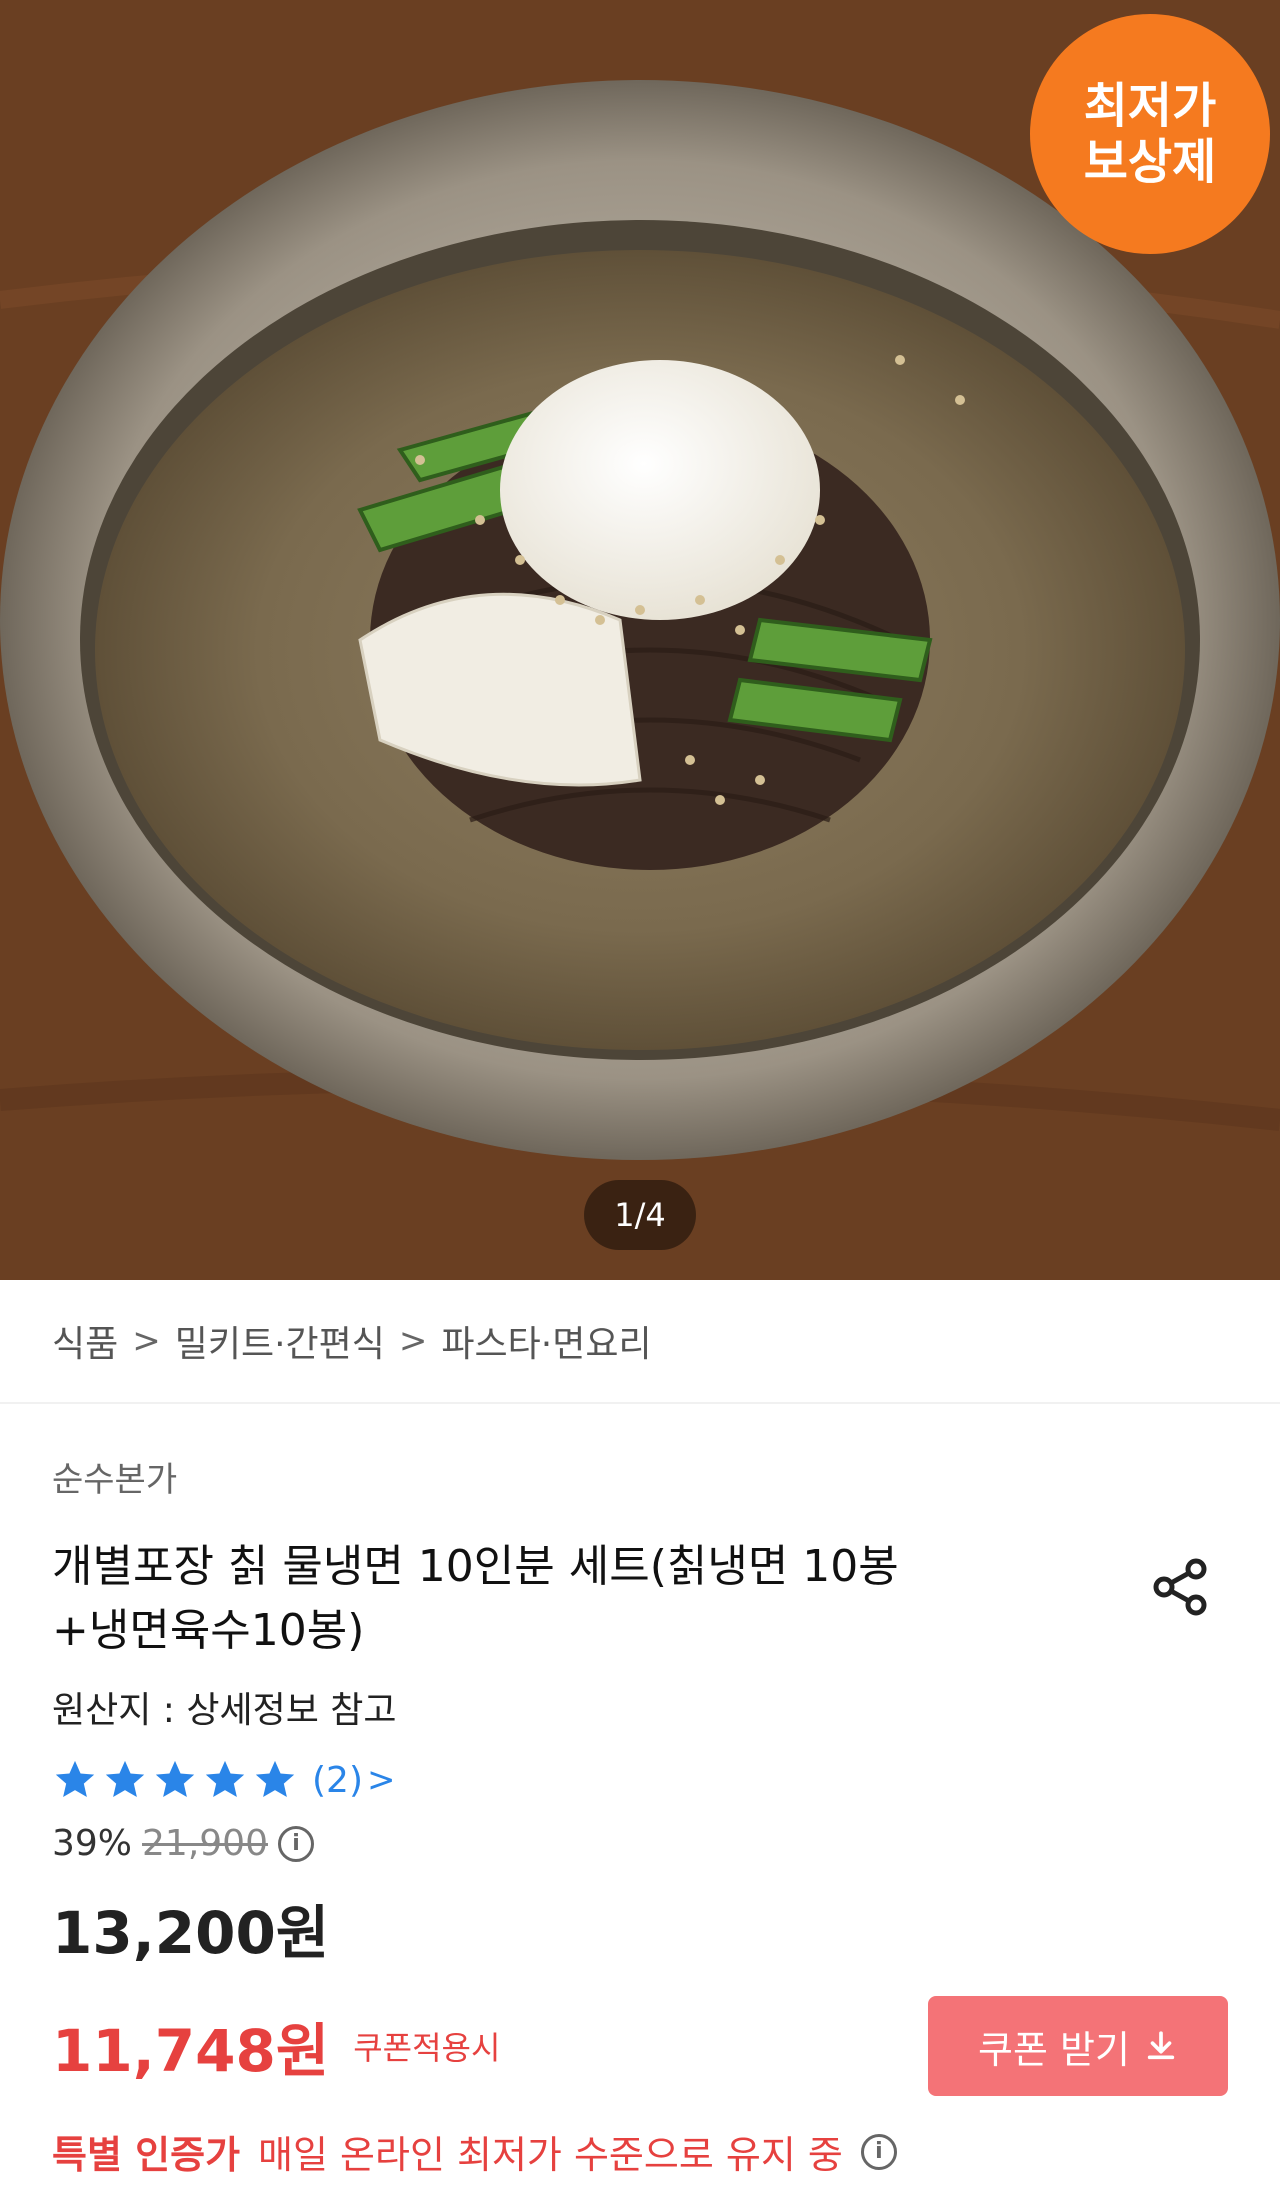  Describe the element at coordinates (191, 2051) in the screenshot. I see `coupon-price: 11,748원` at that location.